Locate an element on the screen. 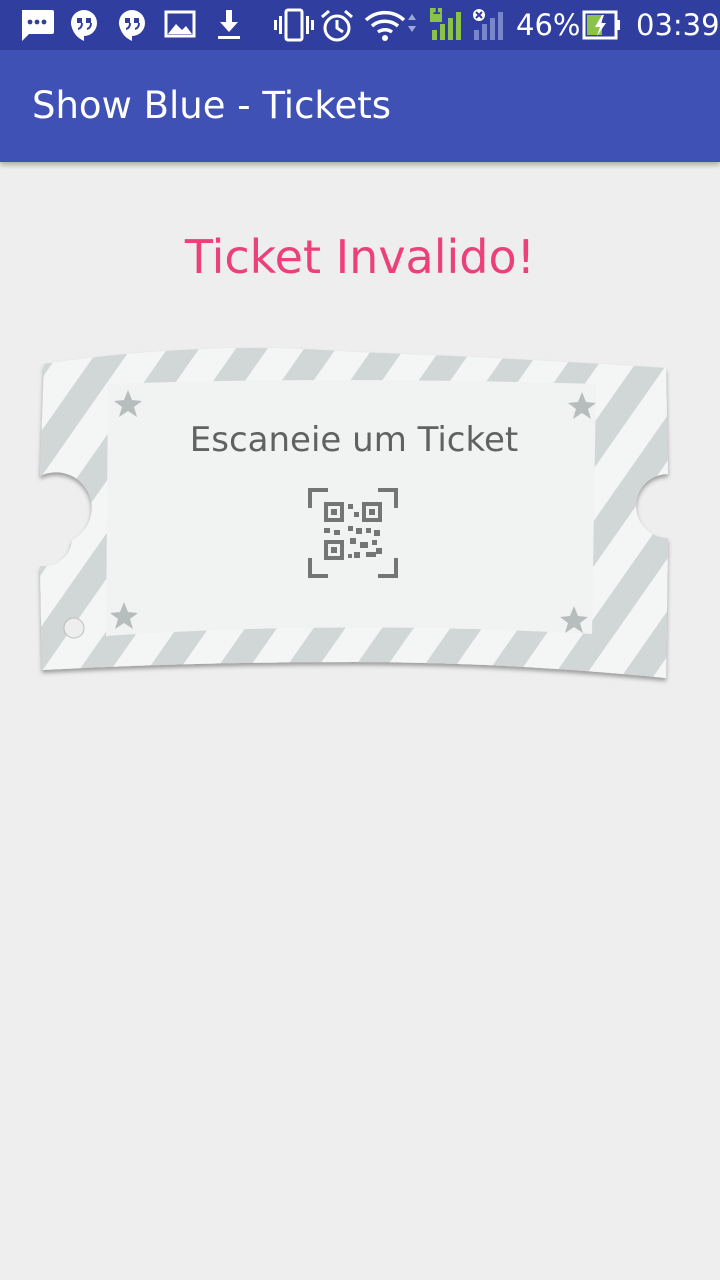 The width and height of the screenshot is (720, 1280). scan-result-message: Ticket Invalido! is located at coordinates (360, 257).